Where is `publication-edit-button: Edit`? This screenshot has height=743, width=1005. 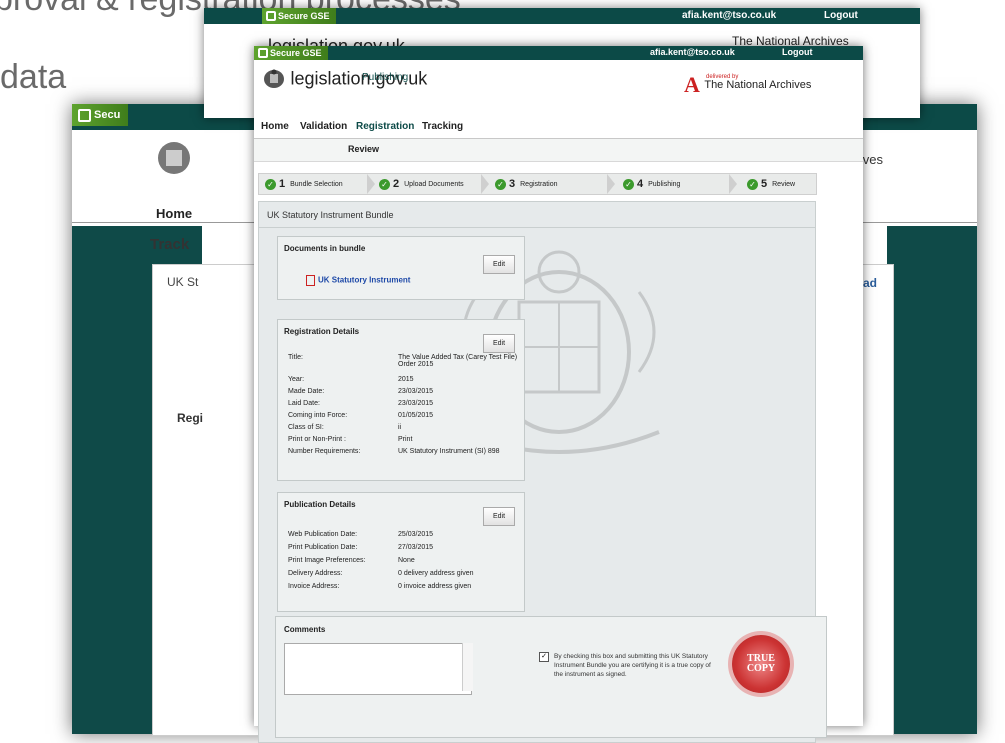 publication-edit-button: Edit is located at coordinates (499, 516).